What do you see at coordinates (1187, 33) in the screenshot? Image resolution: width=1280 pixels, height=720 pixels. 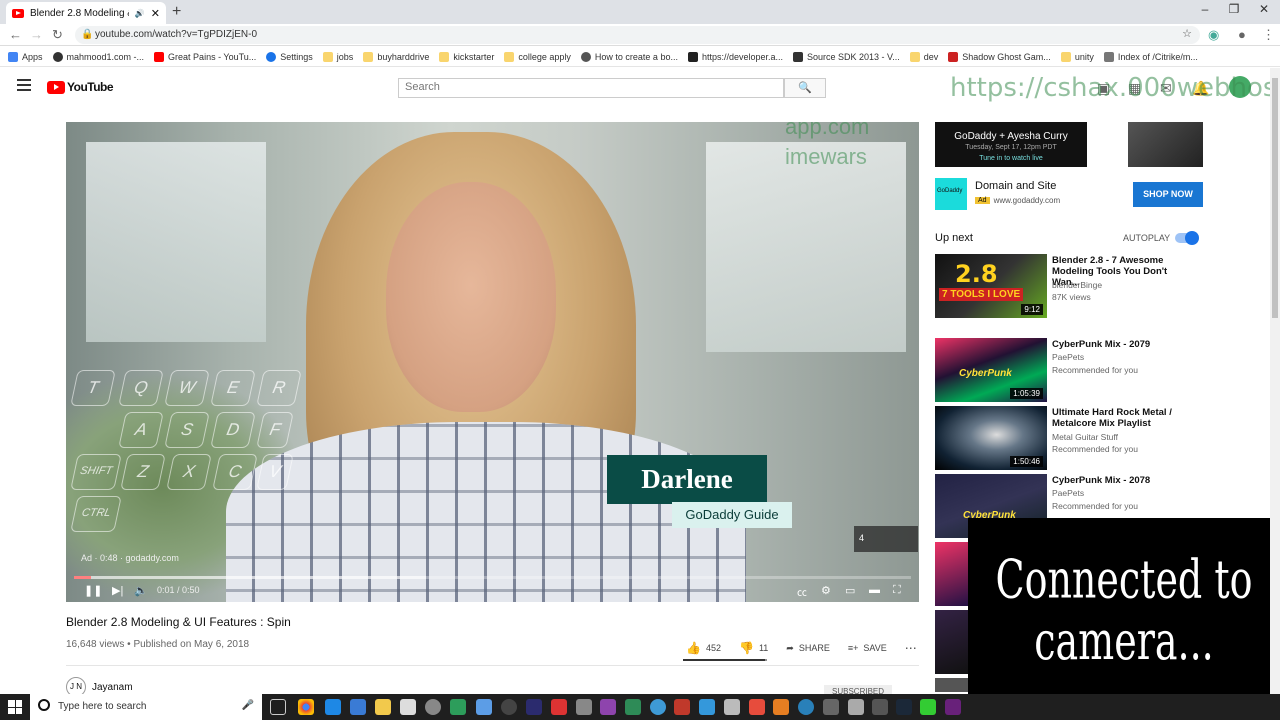 I see `bookmark-star-icon: ☆` at bounding box center [1187, 33].